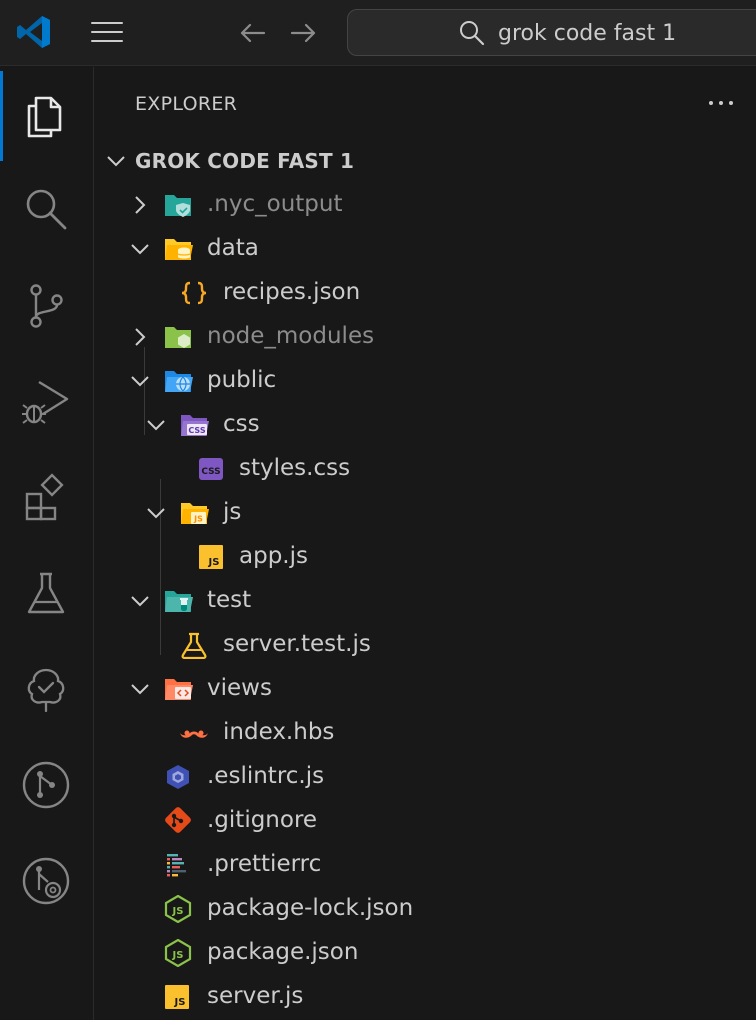  I want to click on activity-git-graph, so click(47, 784).